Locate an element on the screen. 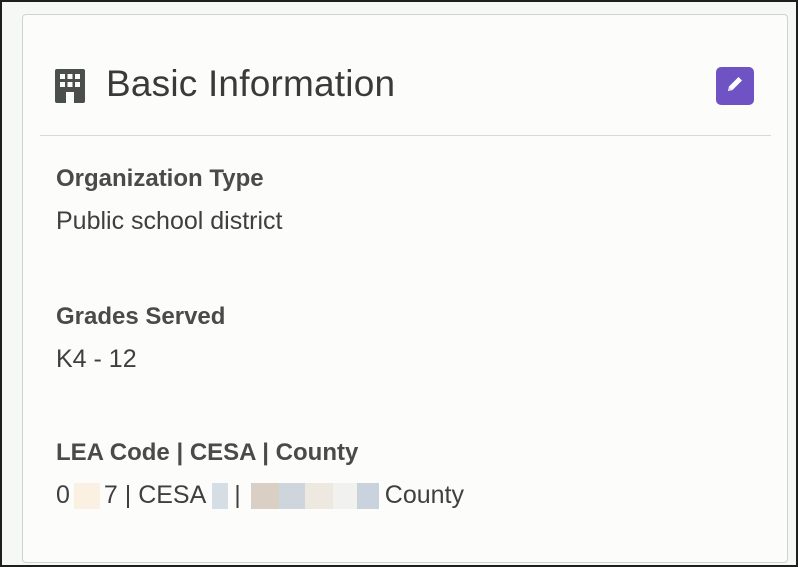 The height and width of the screenshot is (567, 798). organization-type-label: Organization Type is located at coordinates (160, 178).